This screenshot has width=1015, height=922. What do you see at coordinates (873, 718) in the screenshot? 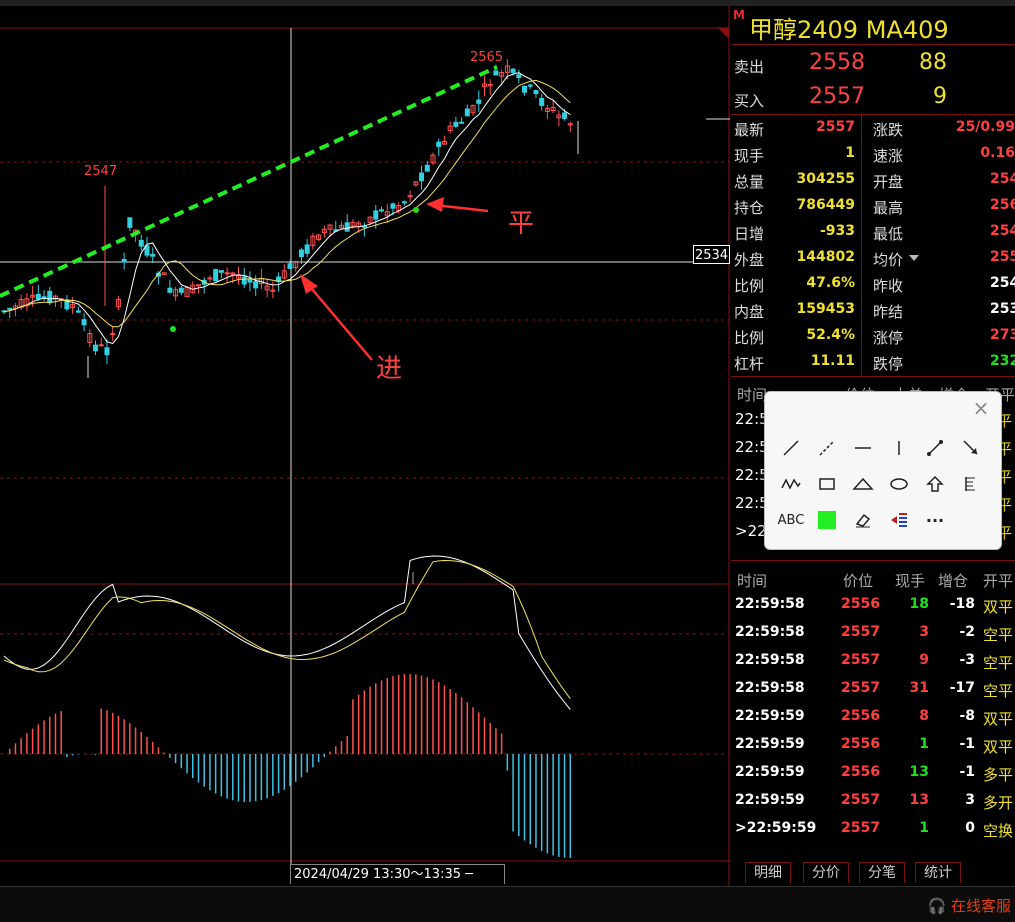
I see `tick-row: 22:59:59 2556 8 -8 双平` at bounding box center [873, 718].